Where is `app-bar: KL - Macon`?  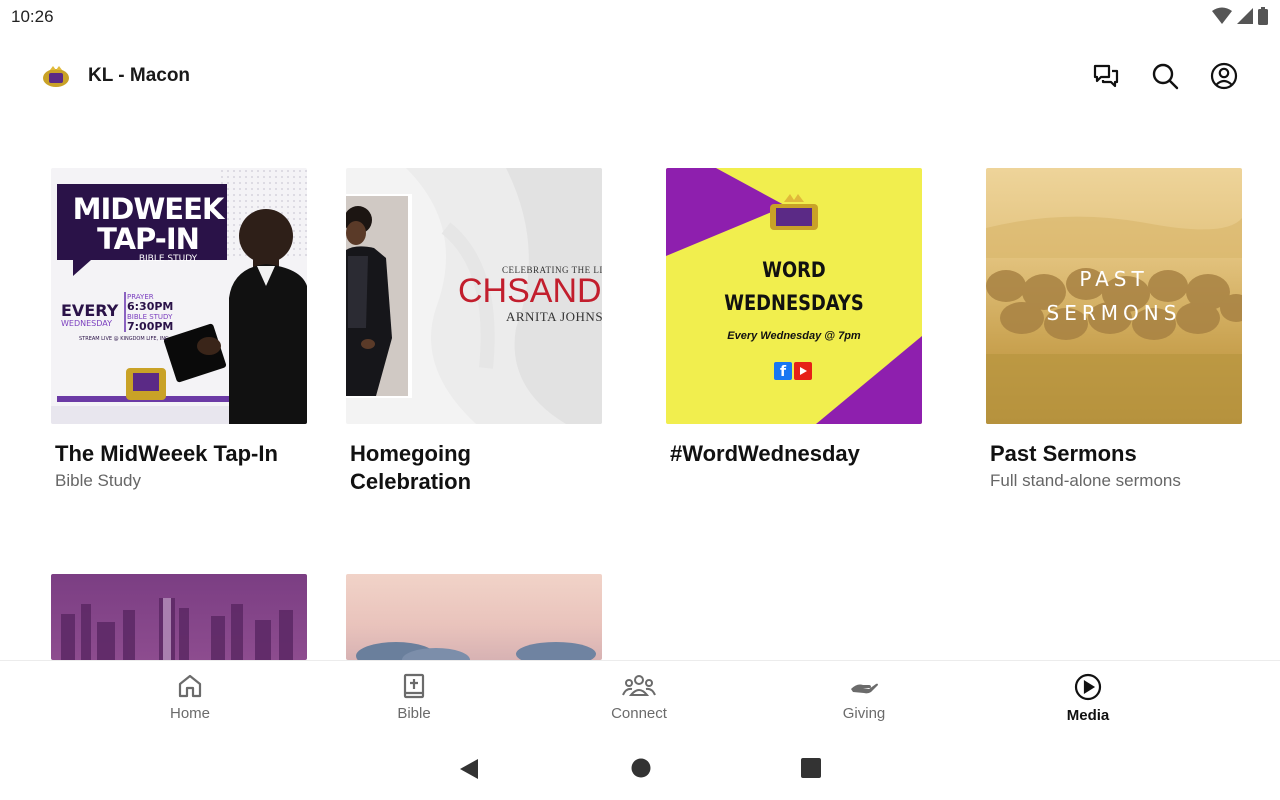 app-bar: KL - Macon is located at coordinates (640, 76).